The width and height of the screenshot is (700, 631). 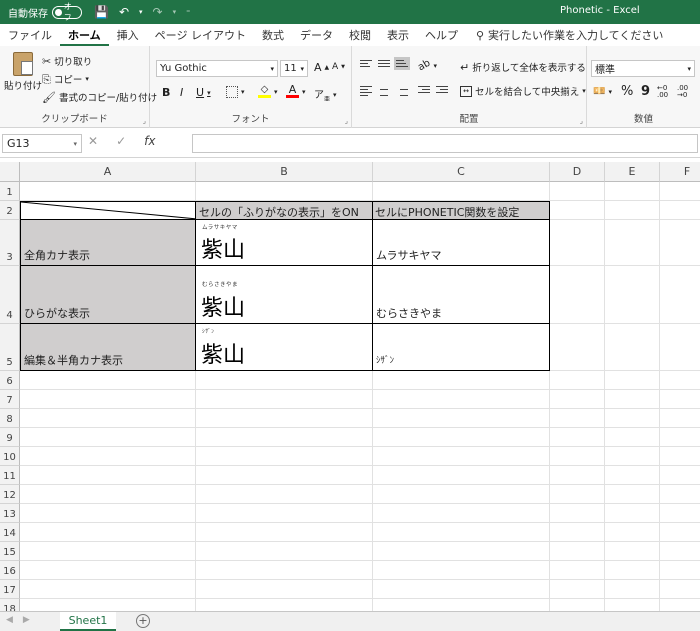 What do you see at coordinates (325, 94) in the screenshot?
I see `phonetic-guide-button: ア亜 ▾` at bounding box center [325, 94].